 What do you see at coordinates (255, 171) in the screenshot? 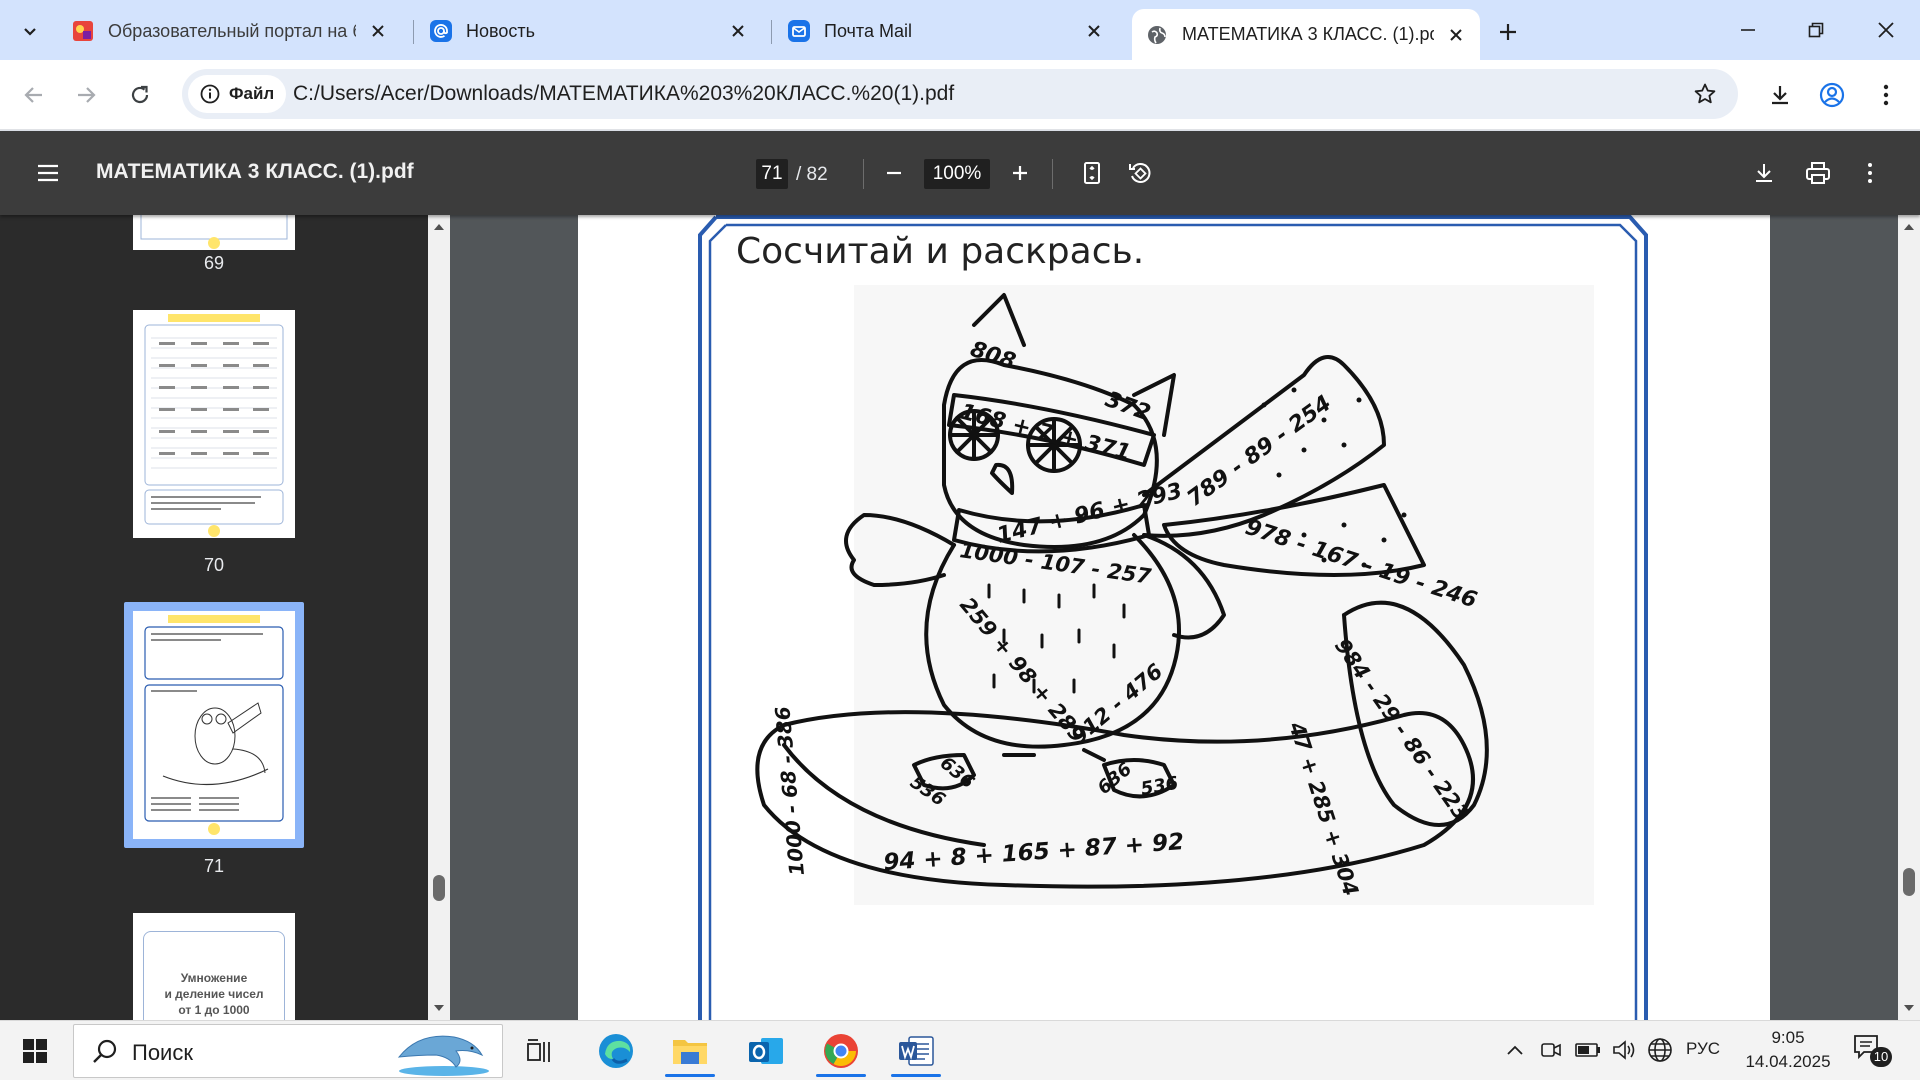
I see `pdf-title: МАТЕМАТИКА 3 КЛАСС. (1).pdf` at bounding box center [255, 171].